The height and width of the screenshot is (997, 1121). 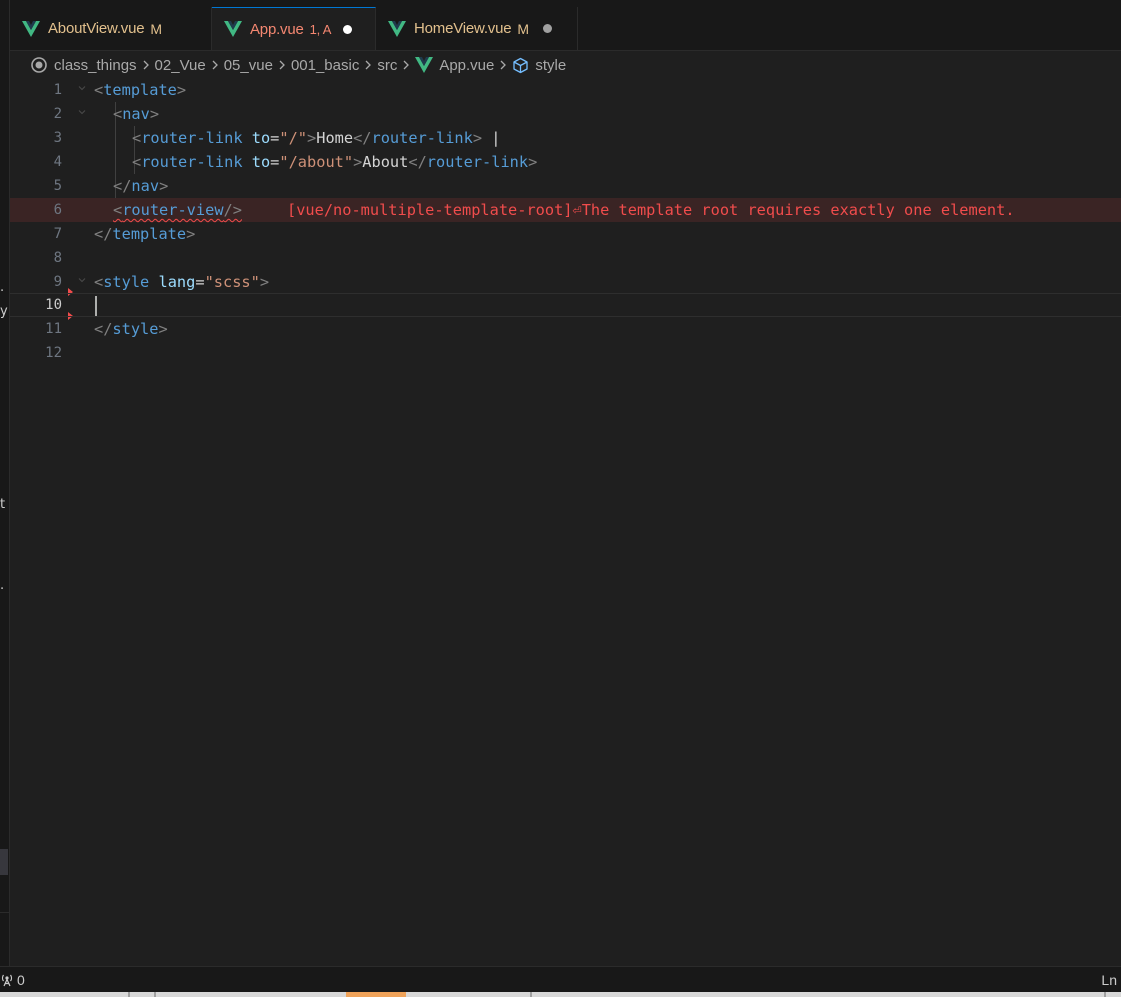 I want to click on tab-label: App.vue, so click(x=277, y=29).